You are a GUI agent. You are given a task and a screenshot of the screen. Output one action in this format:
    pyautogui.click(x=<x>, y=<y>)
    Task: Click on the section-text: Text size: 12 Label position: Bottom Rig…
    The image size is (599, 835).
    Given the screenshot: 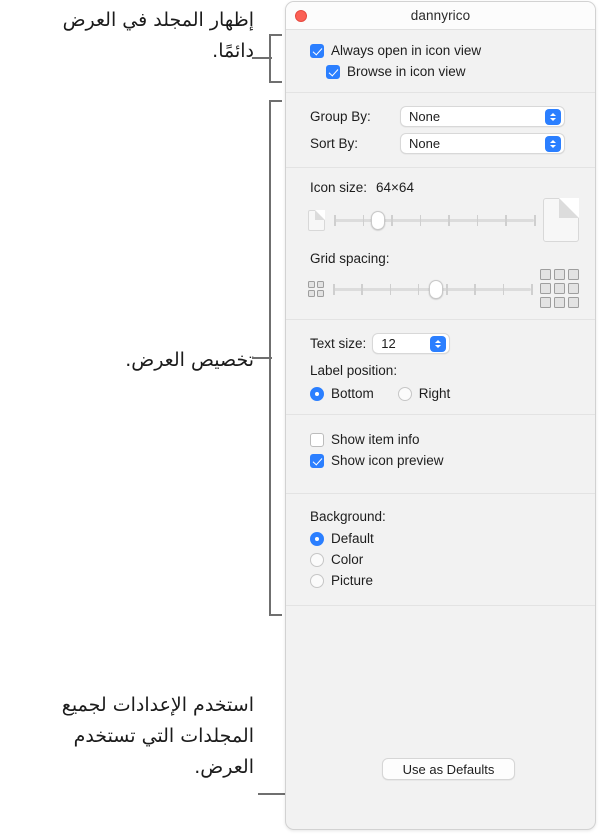 What is the action you would take?
    pyautogui.click(x=440, y=367)
    